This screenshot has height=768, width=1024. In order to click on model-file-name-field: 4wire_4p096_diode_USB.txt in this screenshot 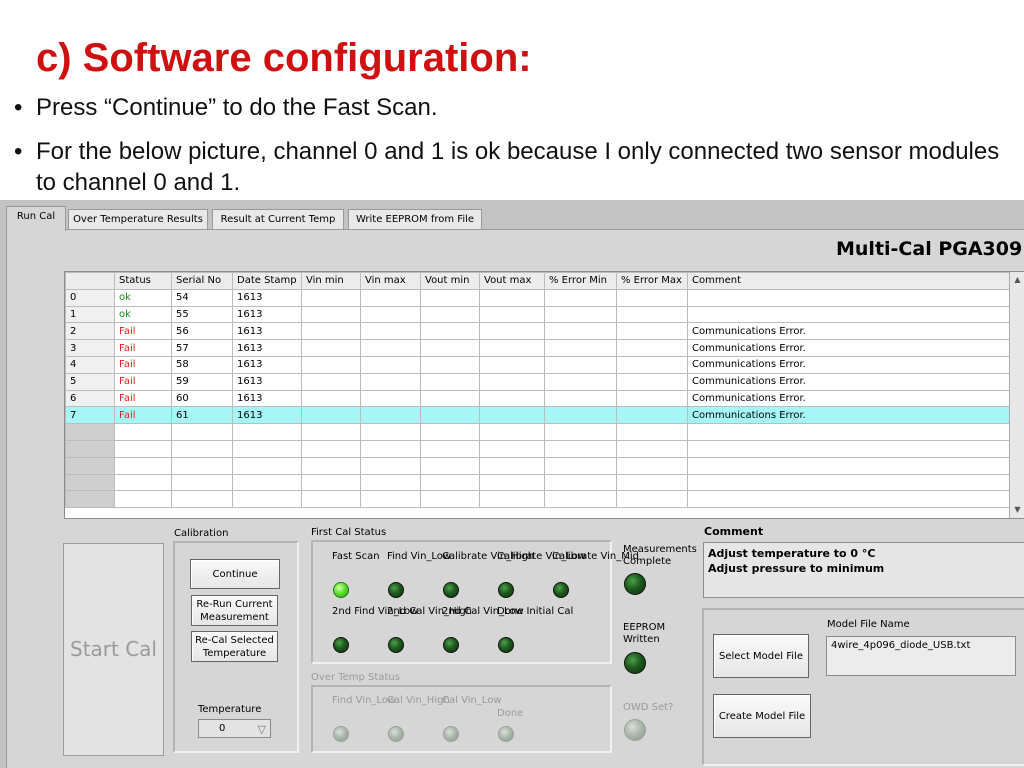, I will do `click(921, 656)`.